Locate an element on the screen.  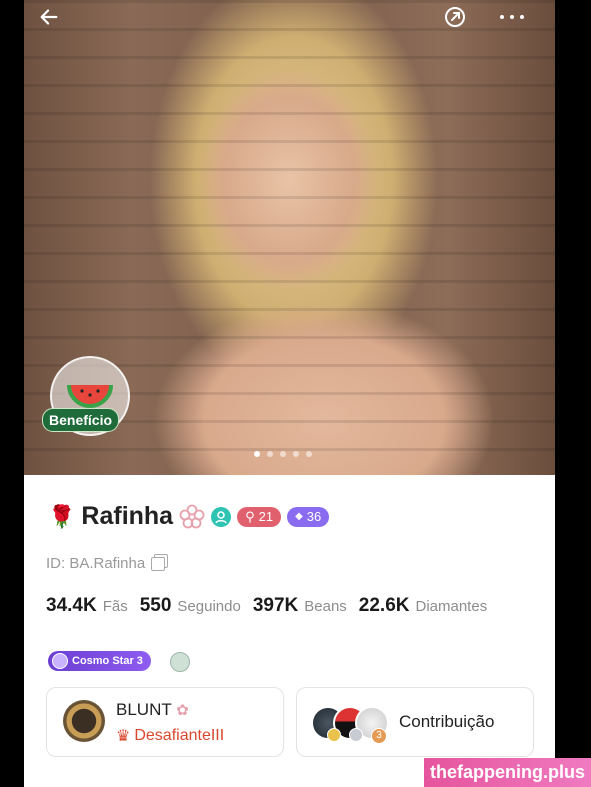
contribution-label: Contribuição is located at coordinates (447, 721).